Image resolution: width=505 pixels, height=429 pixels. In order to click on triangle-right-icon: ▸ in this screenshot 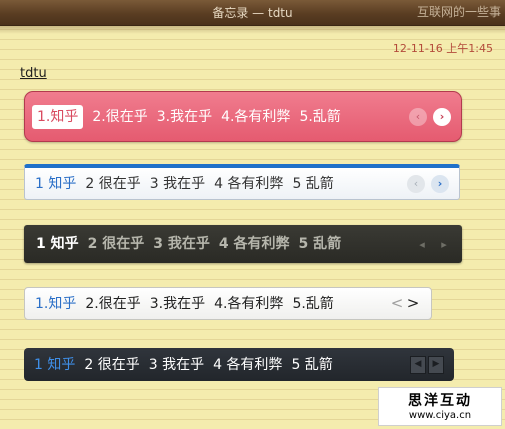, I will do `click(444, 244)`.